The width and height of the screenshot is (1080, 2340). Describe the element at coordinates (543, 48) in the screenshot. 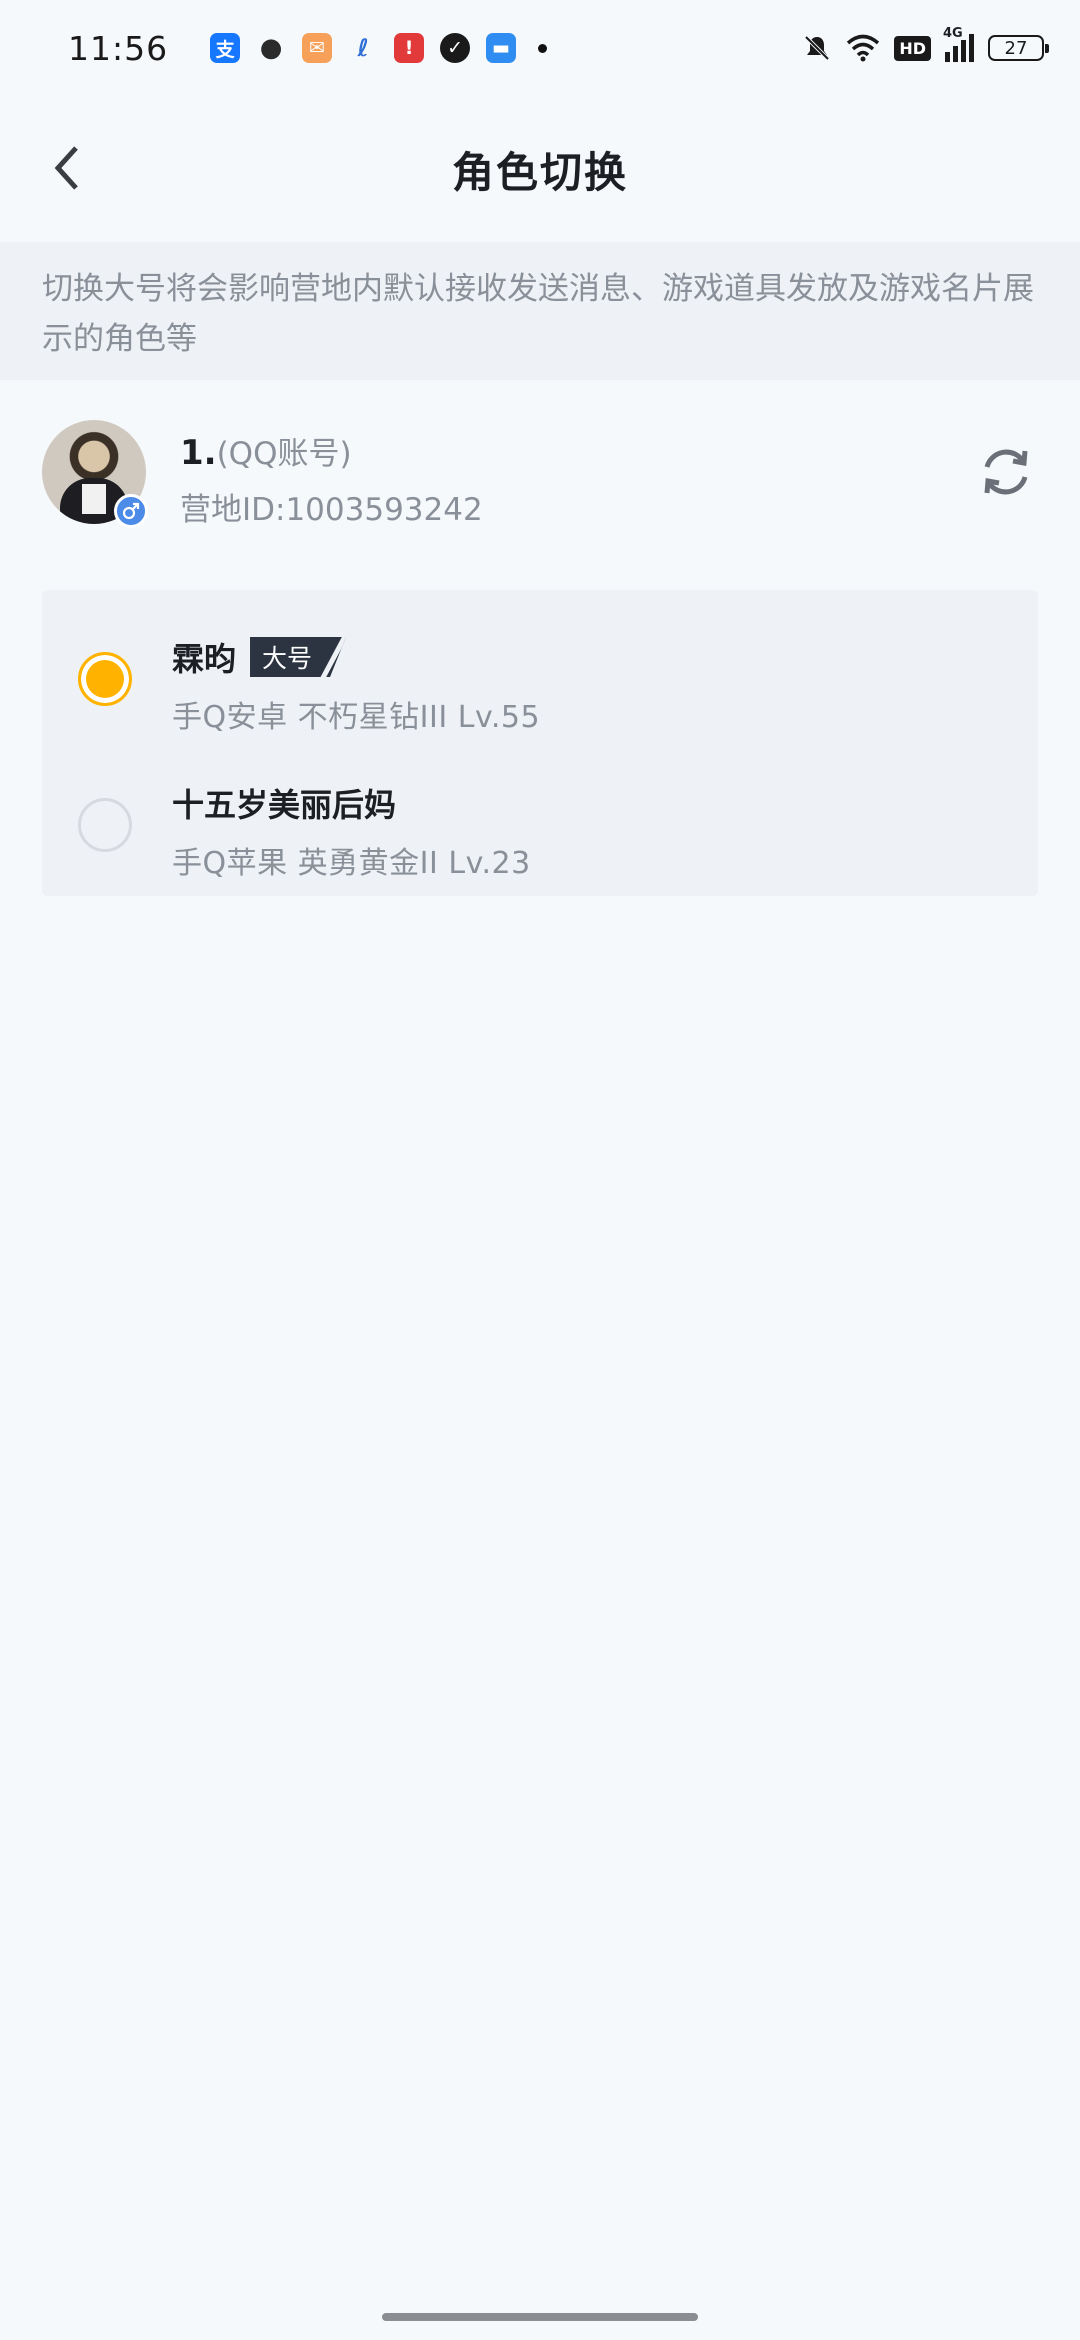

I see `notification-dot-icon` at that location.